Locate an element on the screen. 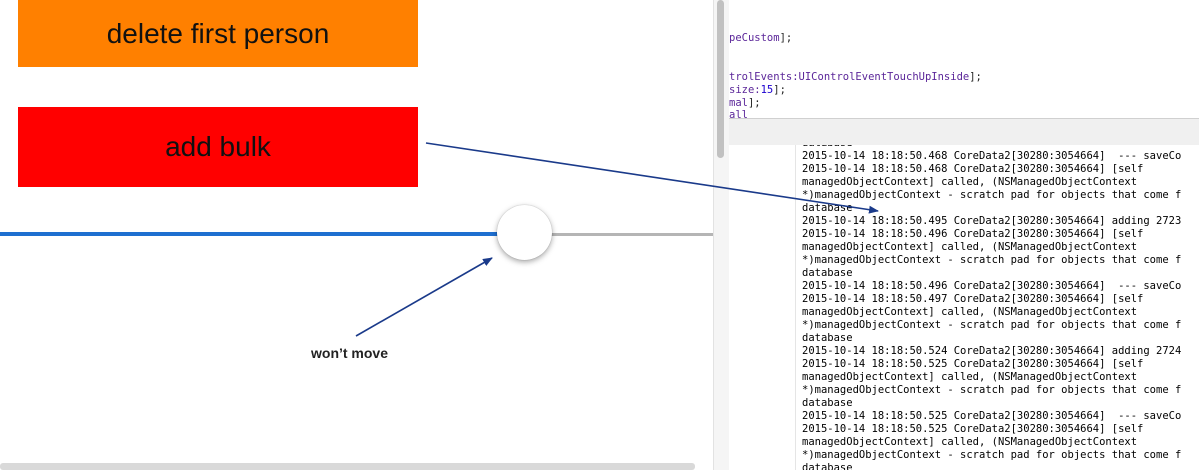 The image size is (1199, 470). wont-move-annotation: won’t move is located at coordinates (350, 353).